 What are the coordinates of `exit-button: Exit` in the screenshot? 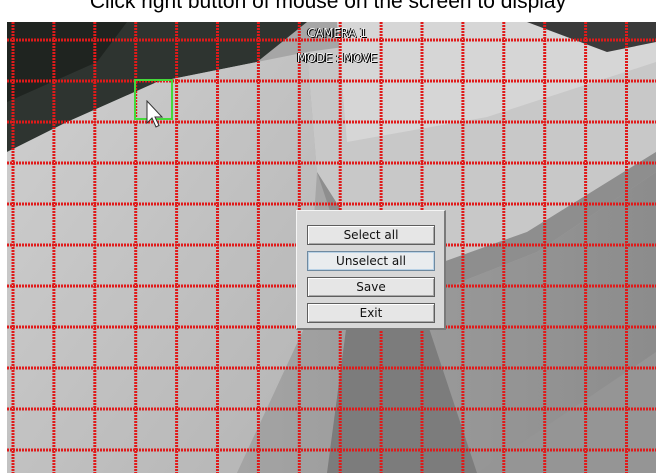 It's located at (371, 313).